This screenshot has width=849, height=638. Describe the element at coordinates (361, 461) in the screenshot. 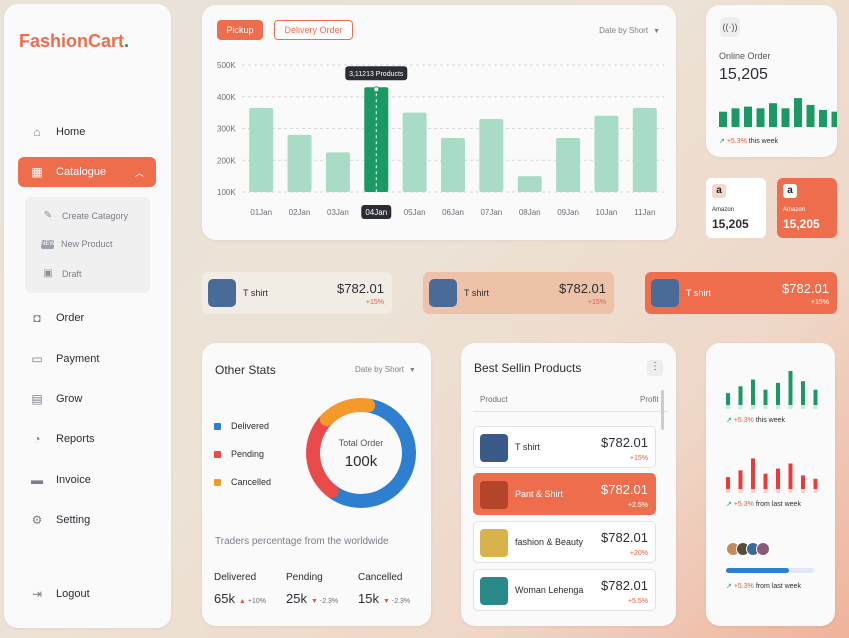

I see `donut-value: 100k` at that location.